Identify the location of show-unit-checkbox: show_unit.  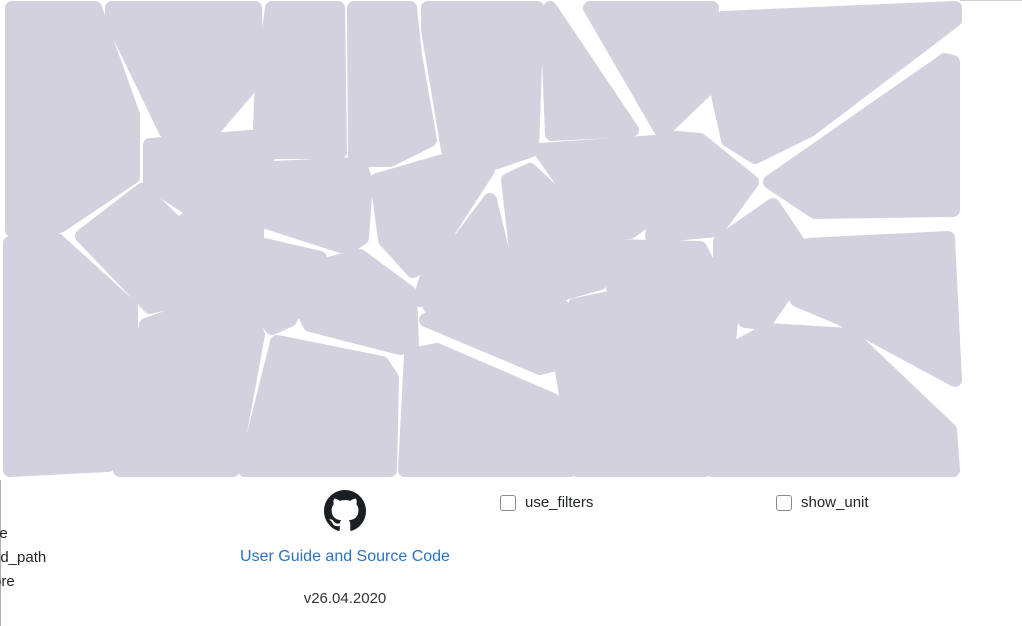
(822, 502).